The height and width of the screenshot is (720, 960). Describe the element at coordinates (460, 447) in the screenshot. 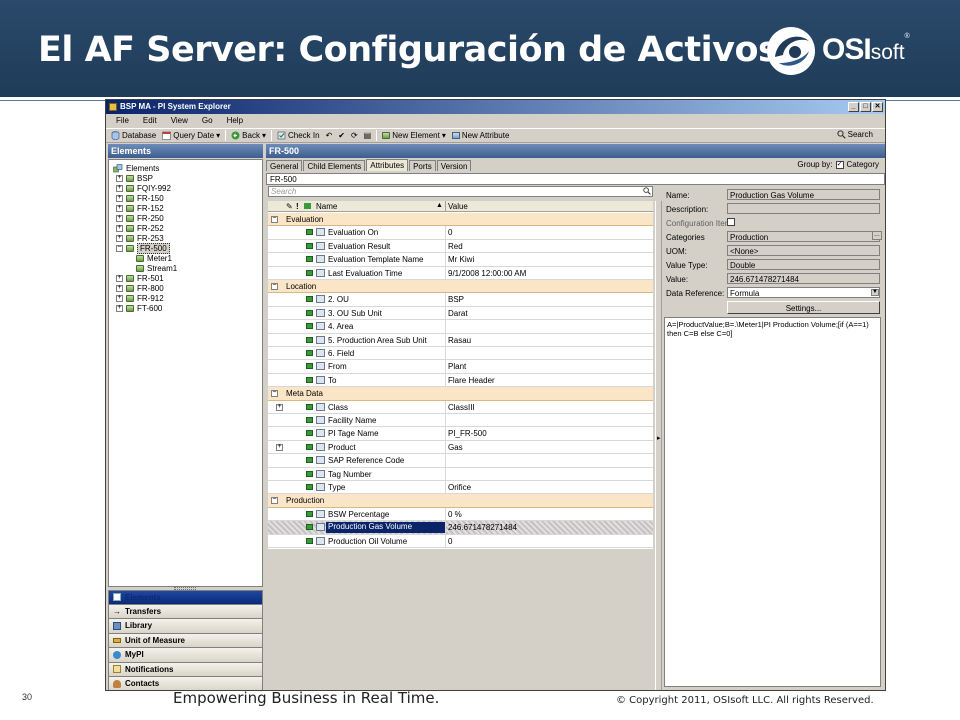

I see `attribute-row: + Product Gas` at that location.